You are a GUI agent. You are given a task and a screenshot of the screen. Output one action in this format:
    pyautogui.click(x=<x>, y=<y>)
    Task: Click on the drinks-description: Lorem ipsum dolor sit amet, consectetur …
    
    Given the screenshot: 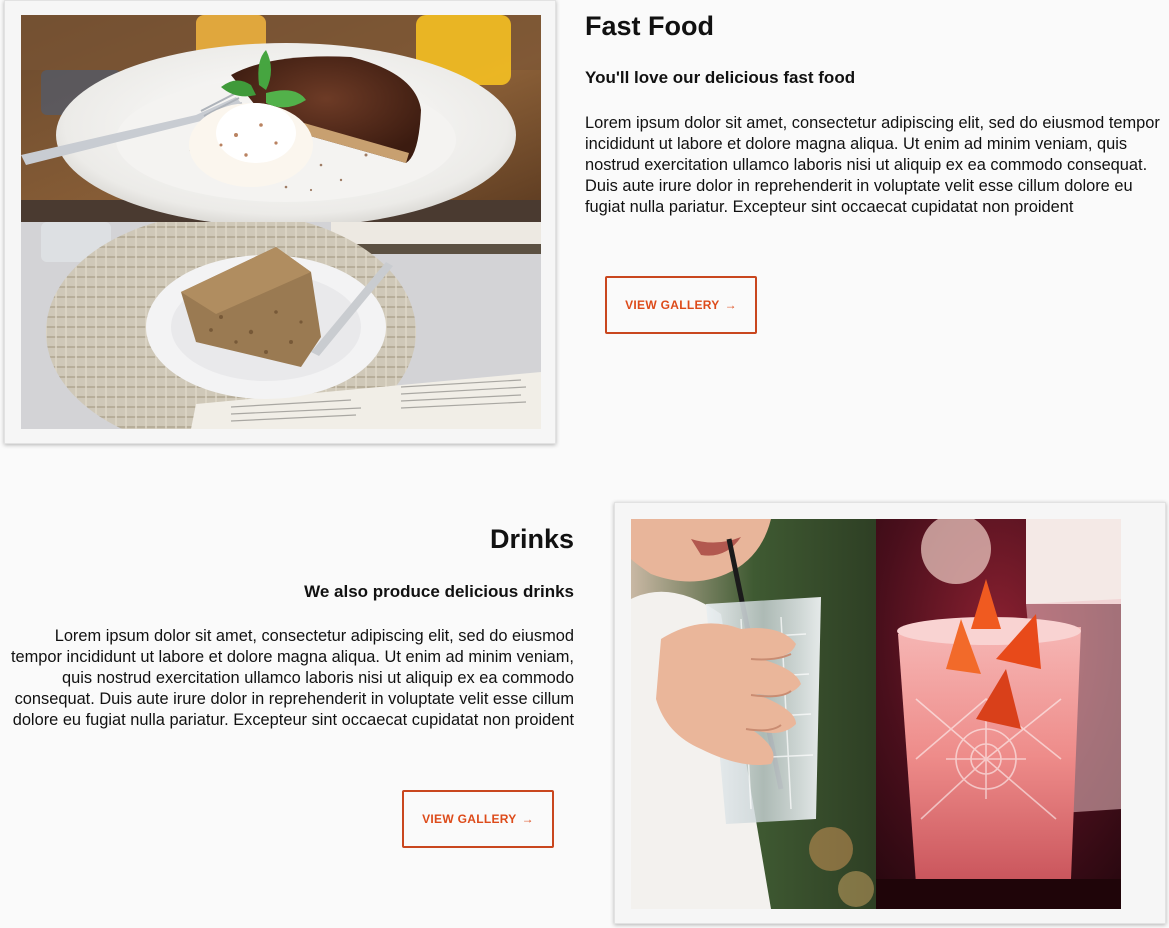 What is the action you would take?
    pyautogui.click(x=292, y=678)
    